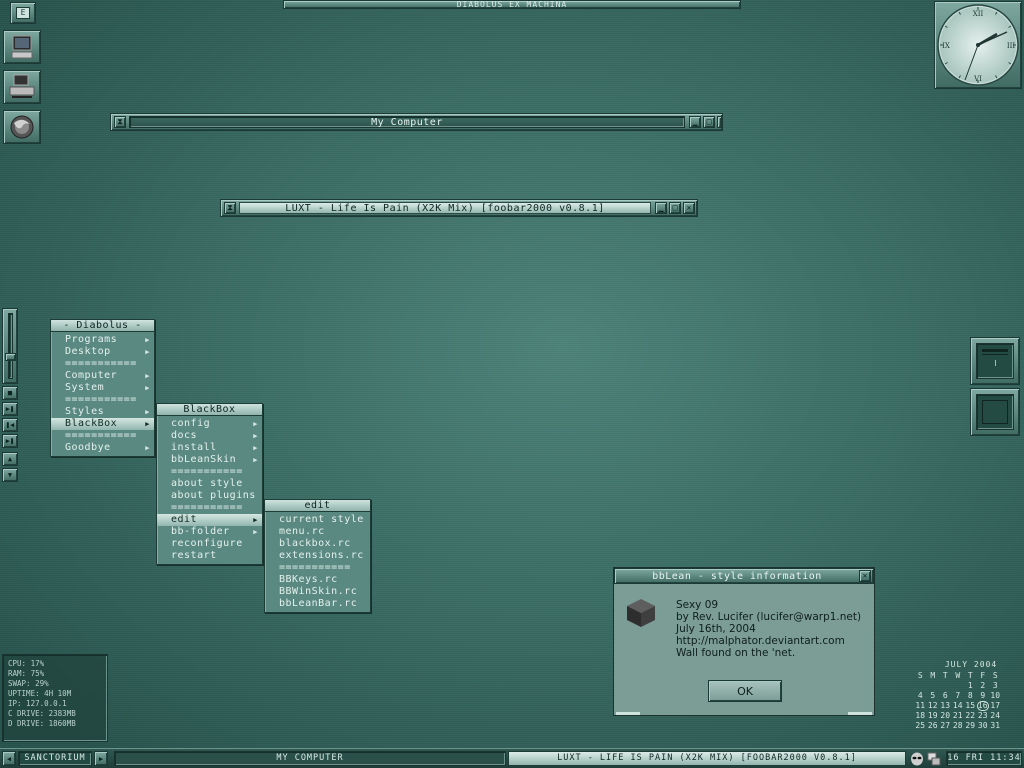  I want to click on numeral-12: XII, so click(978, 14).